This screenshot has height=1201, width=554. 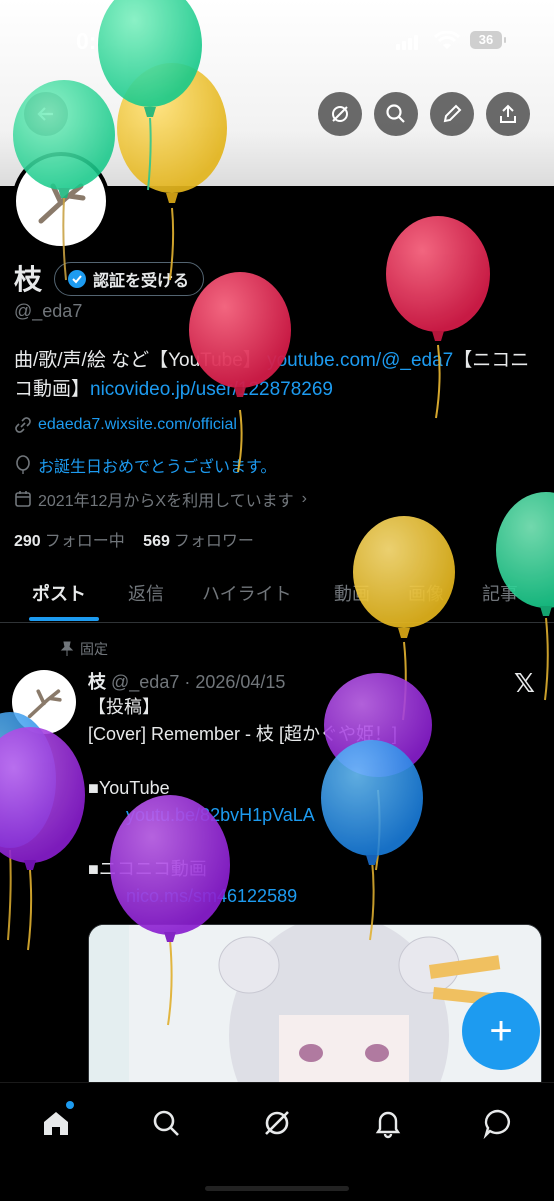 I want to click on post-handle-date: @_eda7 · 2026/04/15, so click(x=198, y=682).